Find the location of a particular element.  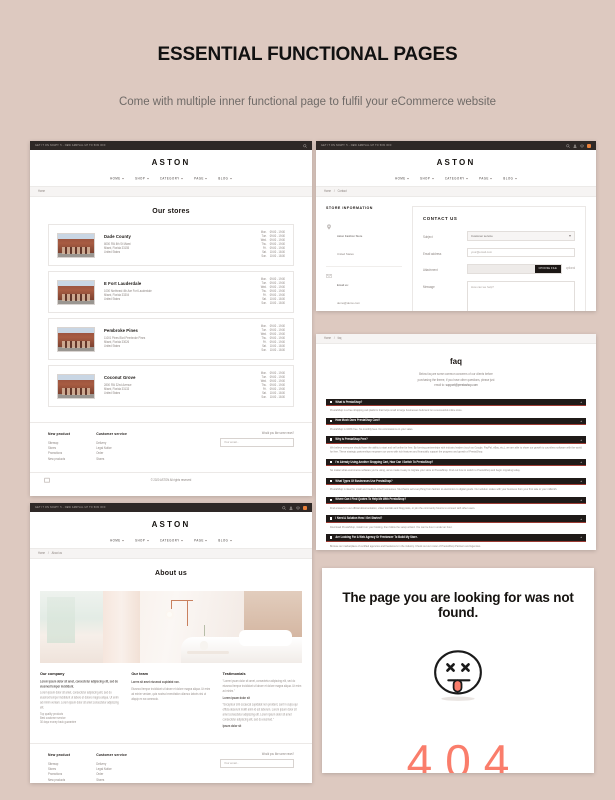

message-textarea: How can we help? is located at coordinates (521, 295).